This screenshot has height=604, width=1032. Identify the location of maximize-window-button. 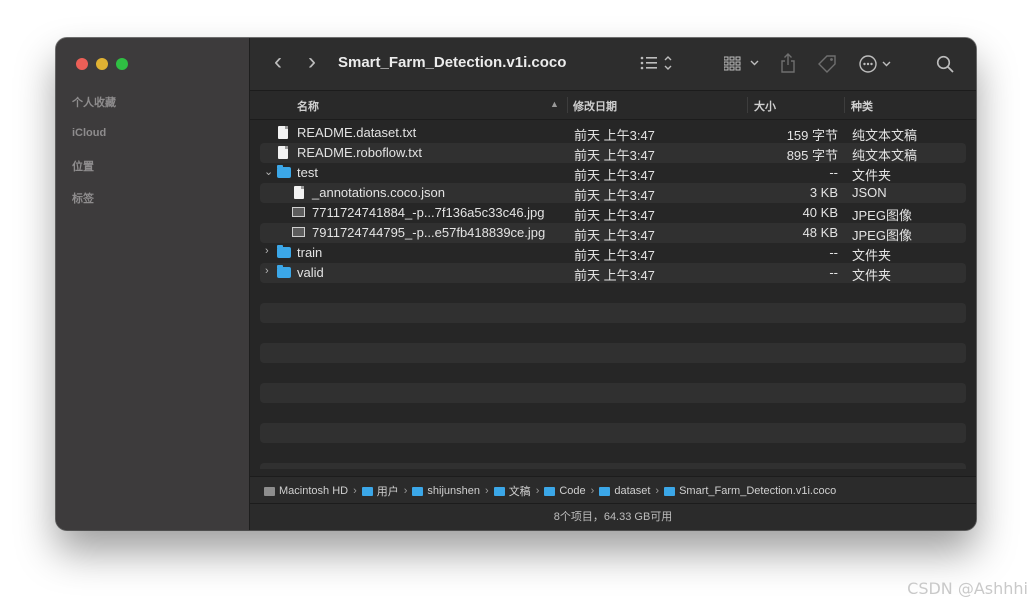
(122, 64).